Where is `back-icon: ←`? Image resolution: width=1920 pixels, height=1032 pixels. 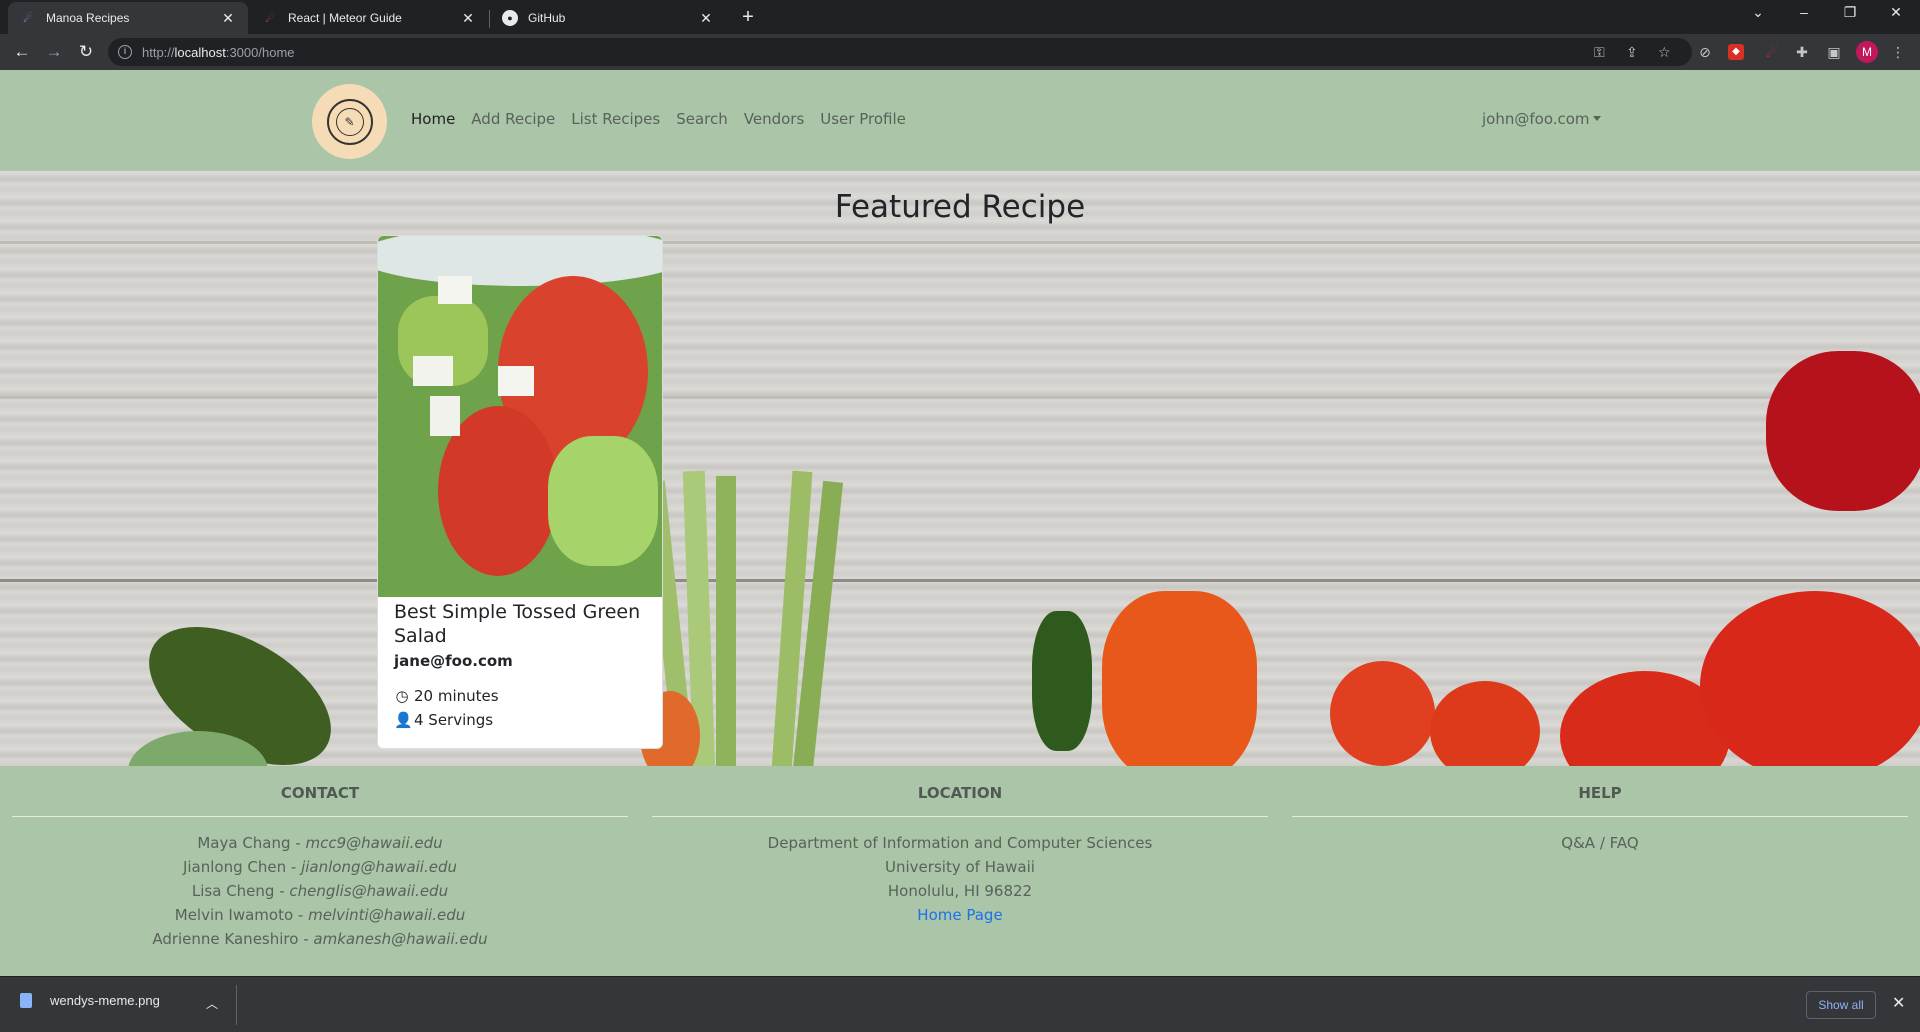
back-icon: ← is located at coordinates (22, 52).